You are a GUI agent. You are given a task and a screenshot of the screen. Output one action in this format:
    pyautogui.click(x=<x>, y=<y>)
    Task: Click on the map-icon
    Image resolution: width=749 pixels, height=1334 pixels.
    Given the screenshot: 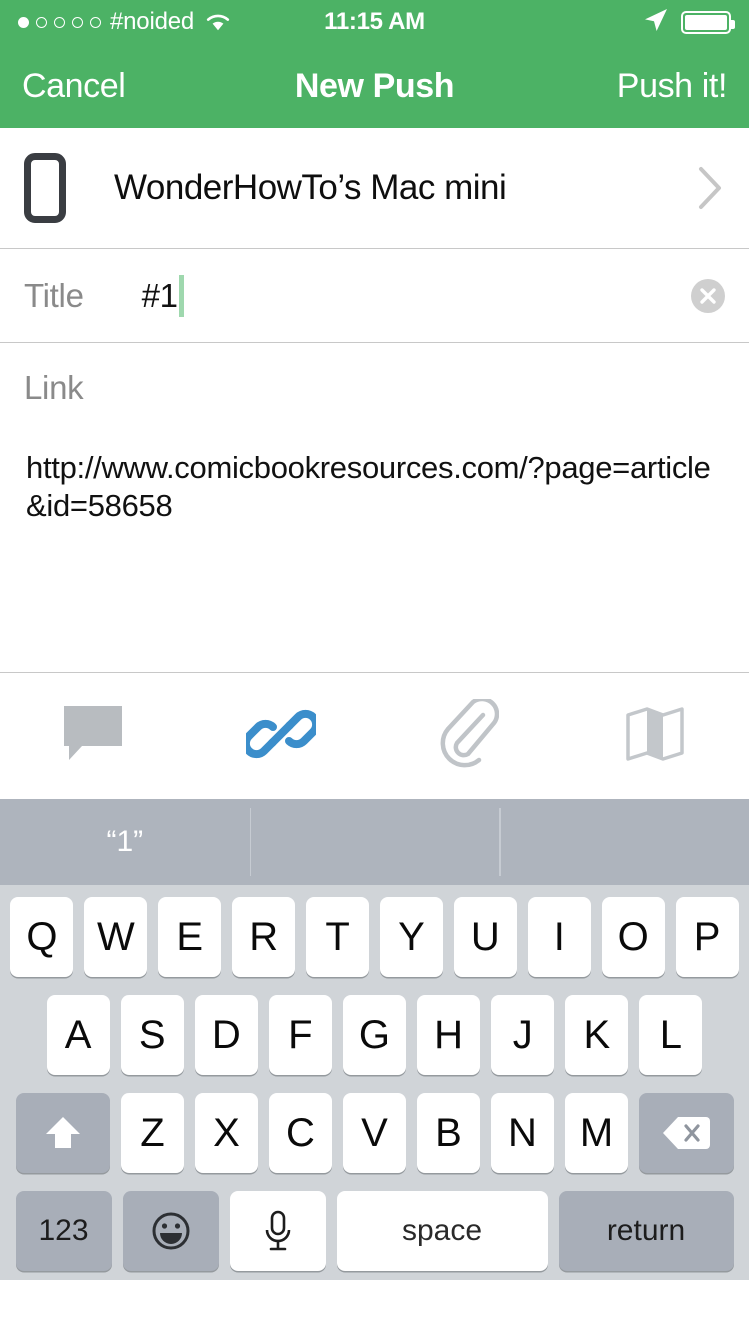 What is the action you would take?
    pyautogui.click(x=655, y=736)
    